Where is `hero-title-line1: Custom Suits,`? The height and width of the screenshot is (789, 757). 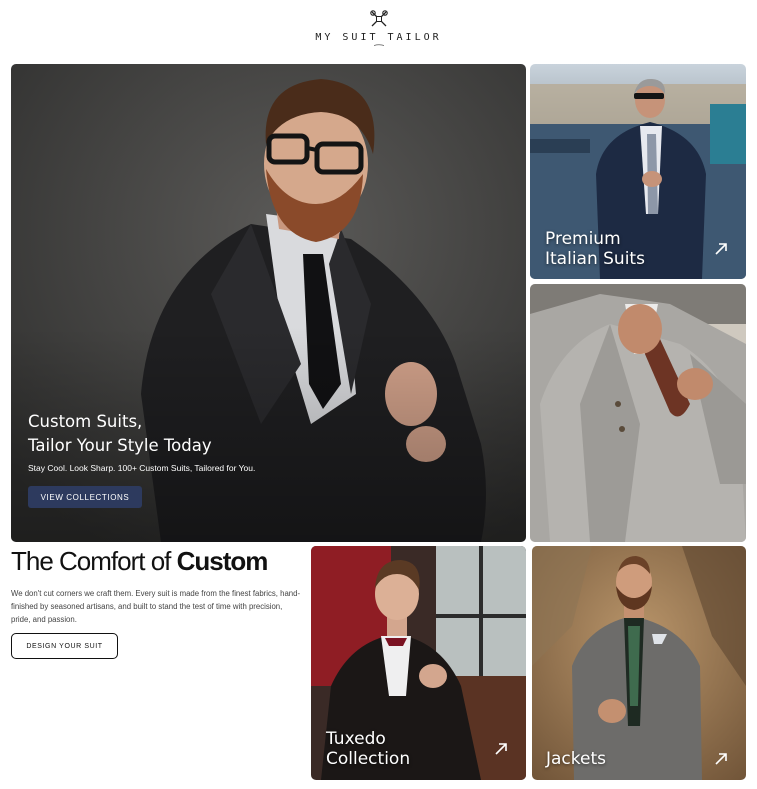 hero-title-line1: Custom Suits, is located at coordinates (85, 421).